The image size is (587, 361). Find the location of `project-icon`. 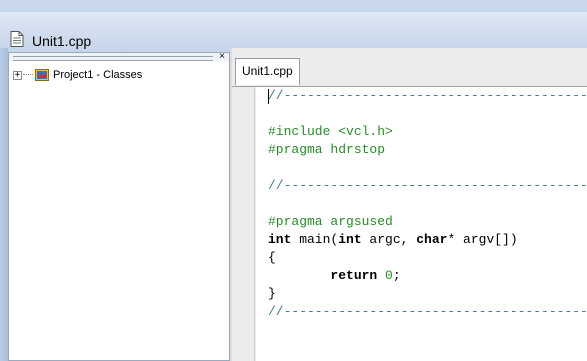

project-icon is located at coordinates (42, 75).